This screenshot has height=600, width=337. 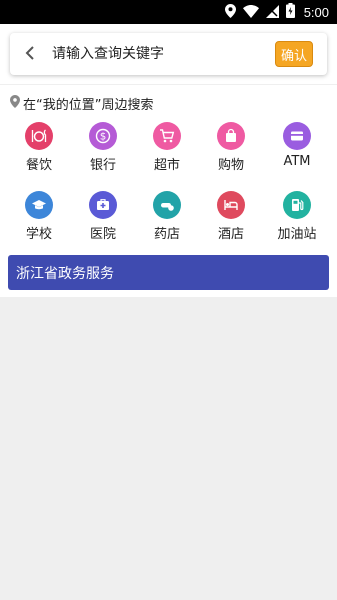 I want to click on hospital-icon, so click(x=103, y=205).